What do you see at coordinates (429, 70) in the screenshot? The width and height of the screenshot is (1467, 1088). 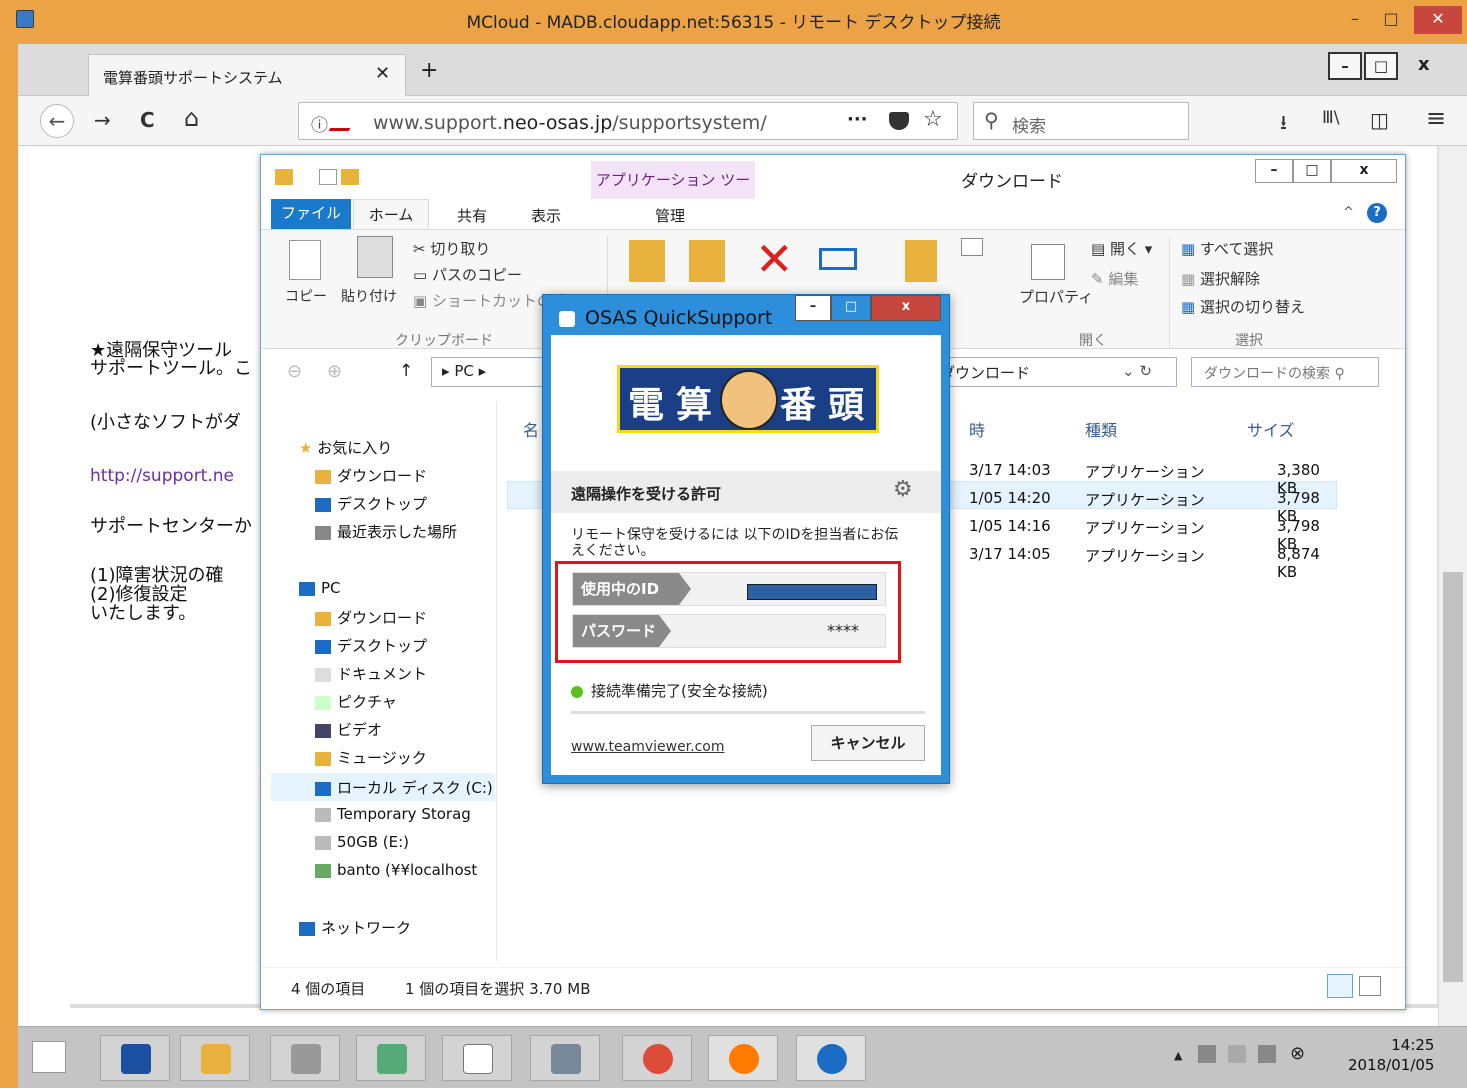 I see `new-tab-button: +` at bounding box center [429, 70].